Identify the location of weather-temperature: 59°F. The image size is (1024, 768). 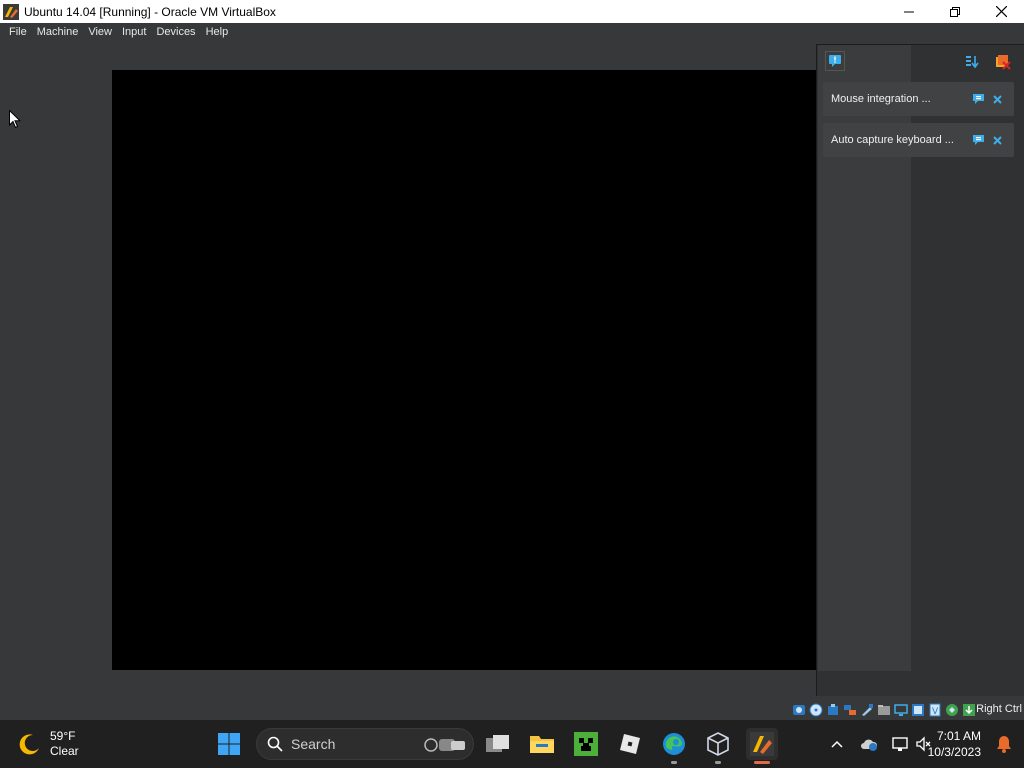
(63, 736).